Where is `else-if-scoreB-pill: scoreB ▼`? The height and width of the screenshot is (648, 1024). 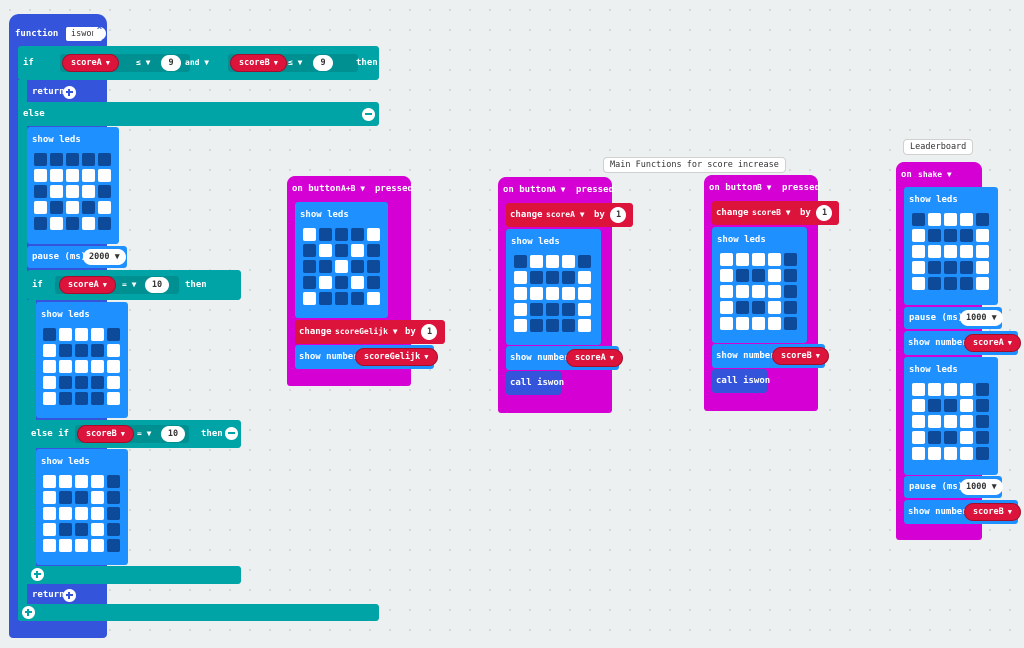 else-if-scoreB-pill: scoreB ▼ is located at coordinates (105, 434).